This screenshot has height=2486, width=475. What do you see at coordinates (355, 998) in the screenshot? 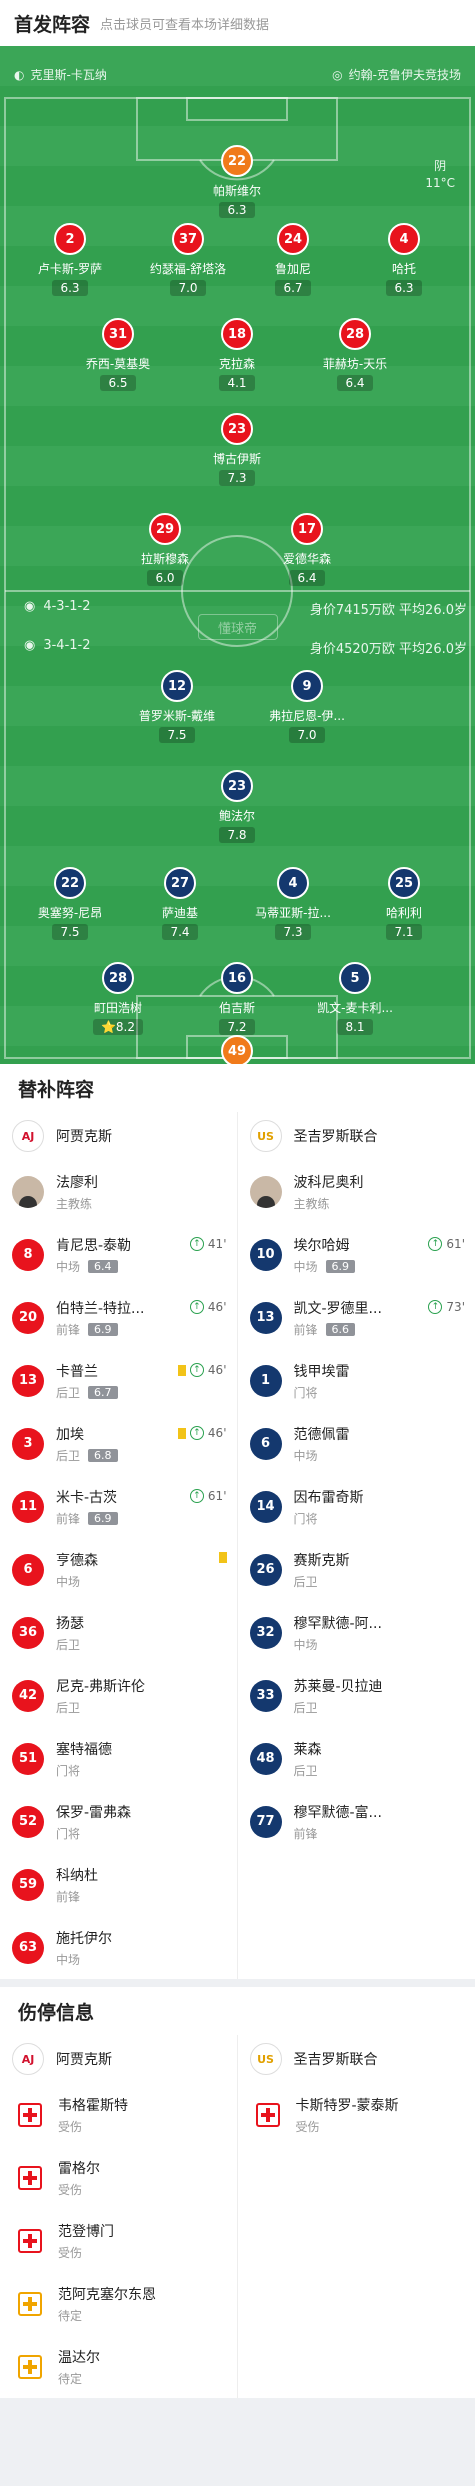
I see `player-away-5: 5 凯文-麦卡利... 8.1` at bounding box center [355, 998].